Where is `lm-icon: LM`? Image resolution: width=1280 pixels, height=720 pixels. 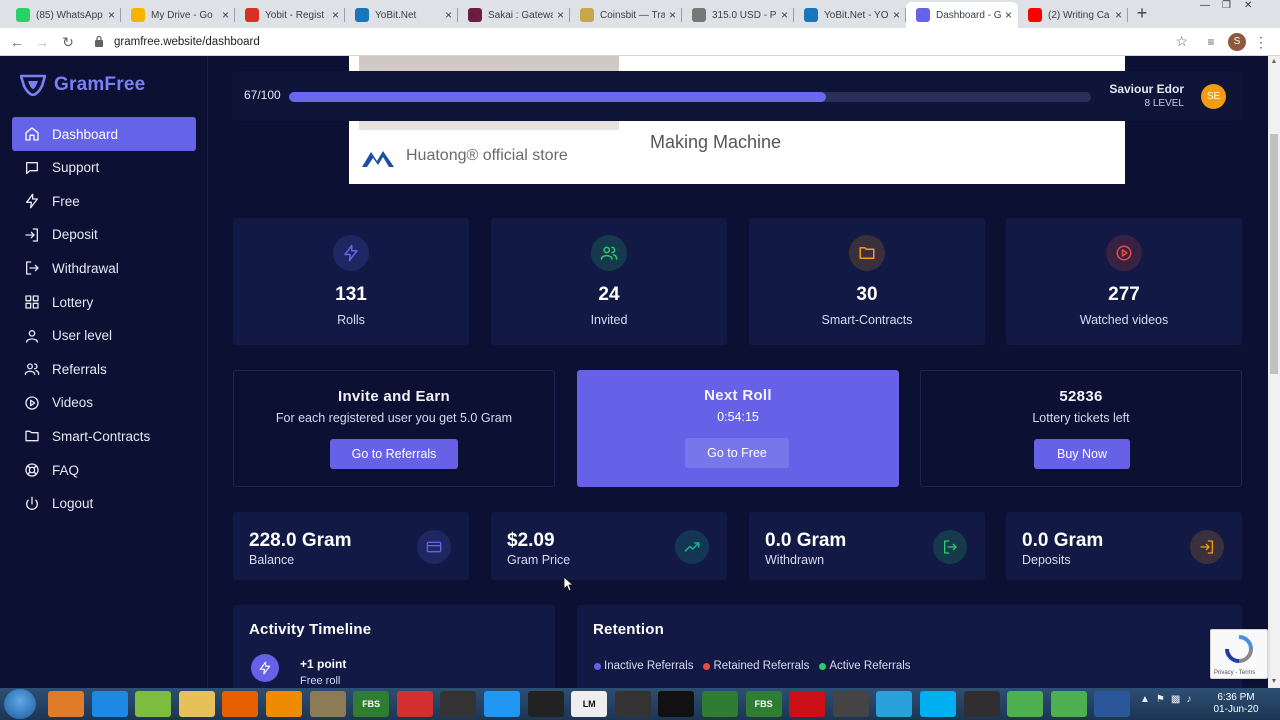
lm-icon: LM is located at coordinates (589, 704).